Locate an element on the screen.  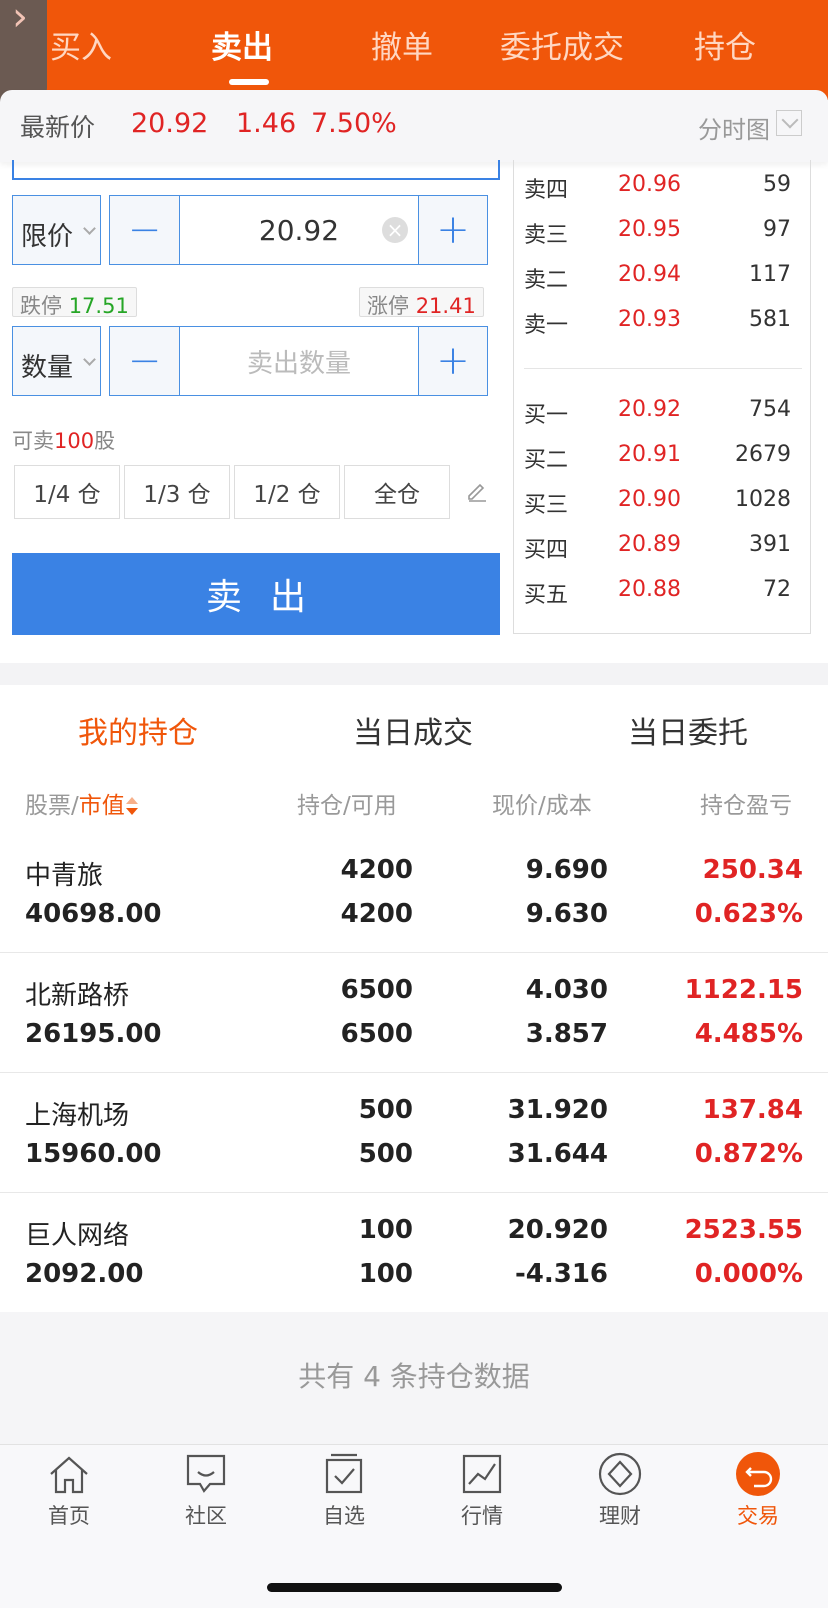
position-third-button: 1/3 仓 is located at coordinates (177, 492).